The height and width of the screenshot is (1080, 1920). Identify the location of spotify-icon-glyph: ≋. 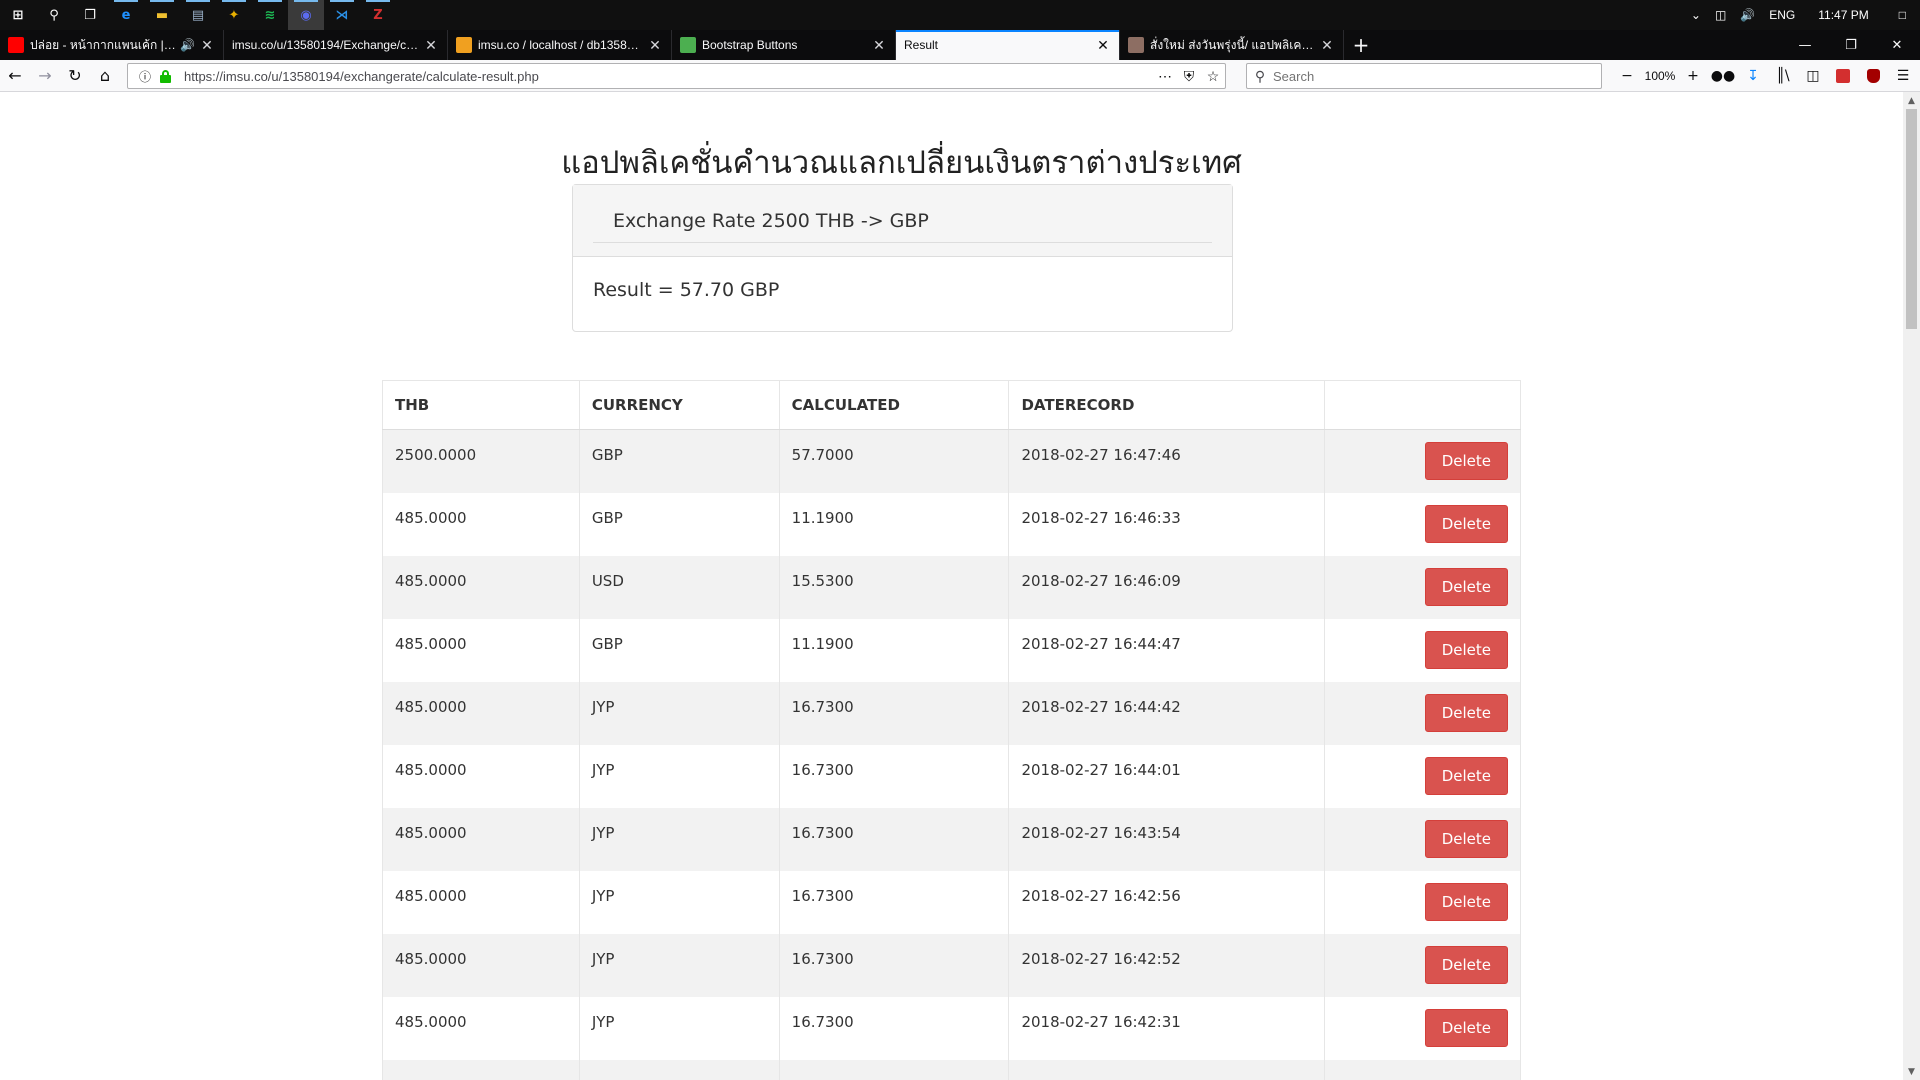
(270, 15).